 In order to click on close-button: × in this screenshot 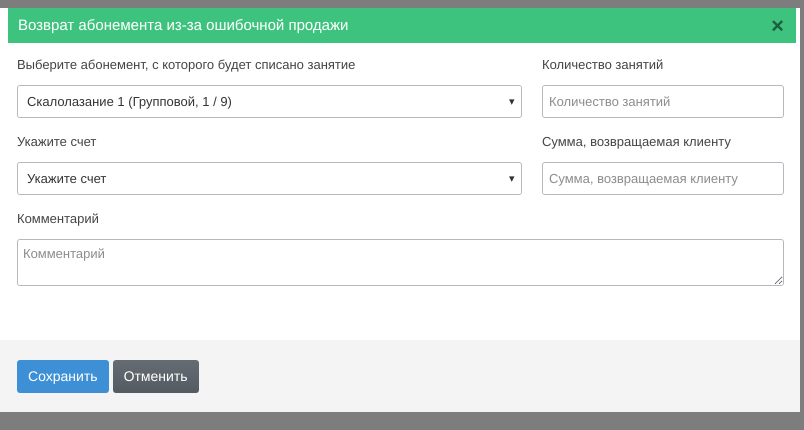, I will do `click(777, 25)`.